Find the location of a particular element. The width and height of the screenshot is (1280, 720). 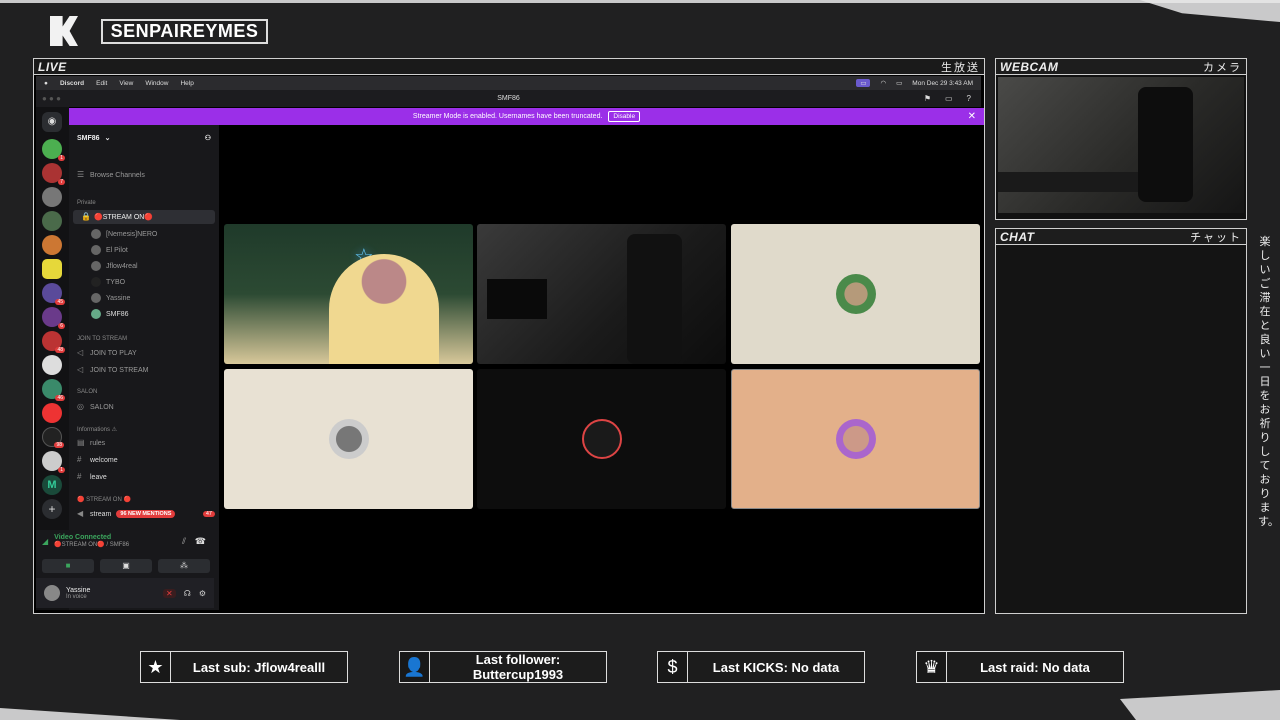

server-icon: 98 is located at coordinates (53, 437).